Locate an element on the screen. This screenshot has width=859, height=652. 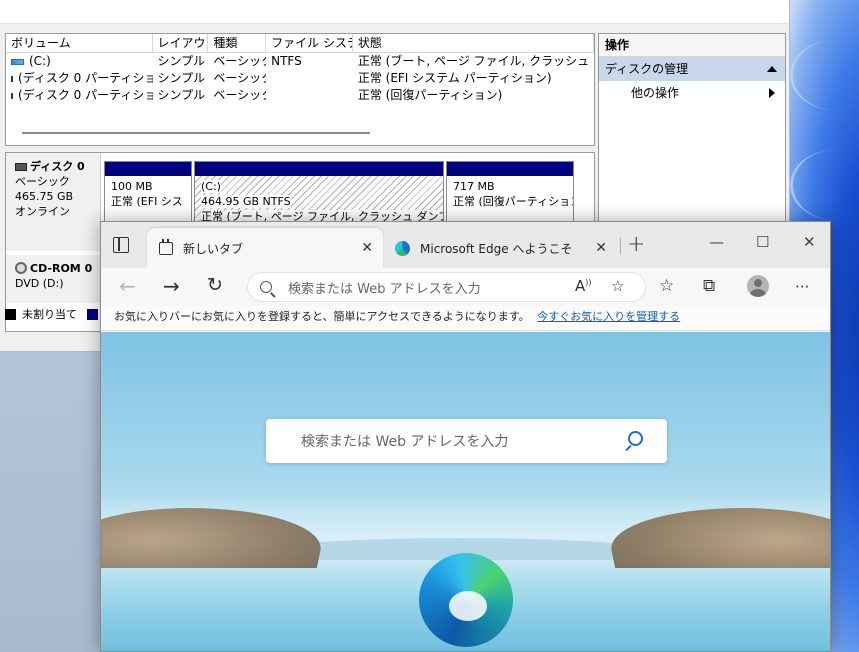
tab-new-tab: 新しいタブ ✕ is located at coordinates (265, 248).